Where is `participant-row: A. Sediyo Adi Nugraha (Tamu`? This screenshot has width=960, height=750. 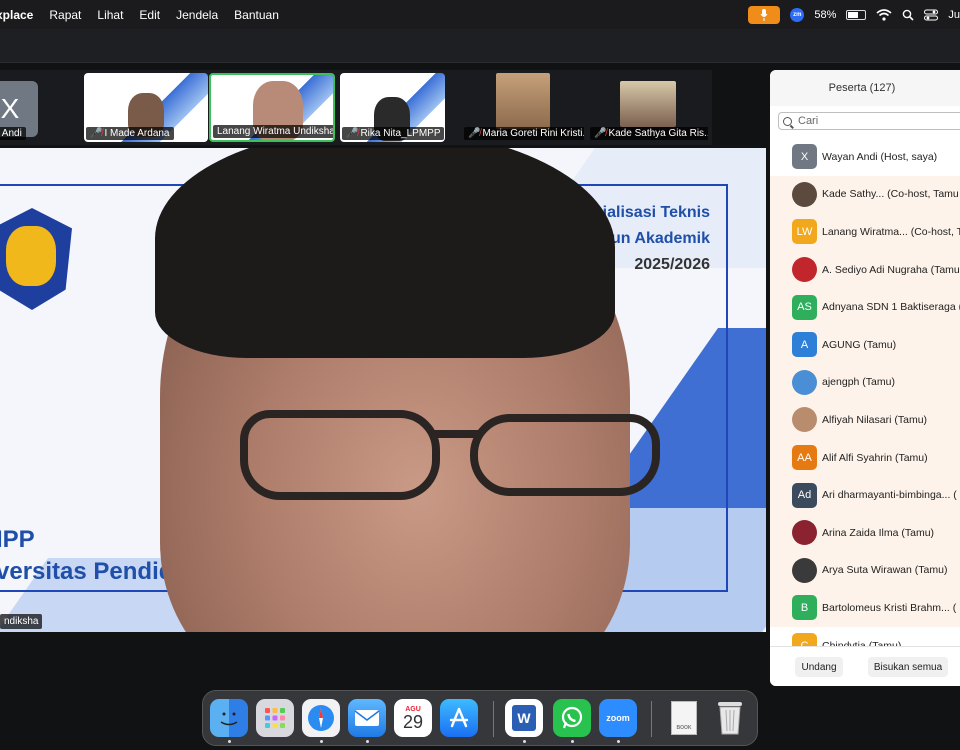
participant-row: A. Sediyo Adi Nugraha (Tamu is located at coordinates (865, 269).